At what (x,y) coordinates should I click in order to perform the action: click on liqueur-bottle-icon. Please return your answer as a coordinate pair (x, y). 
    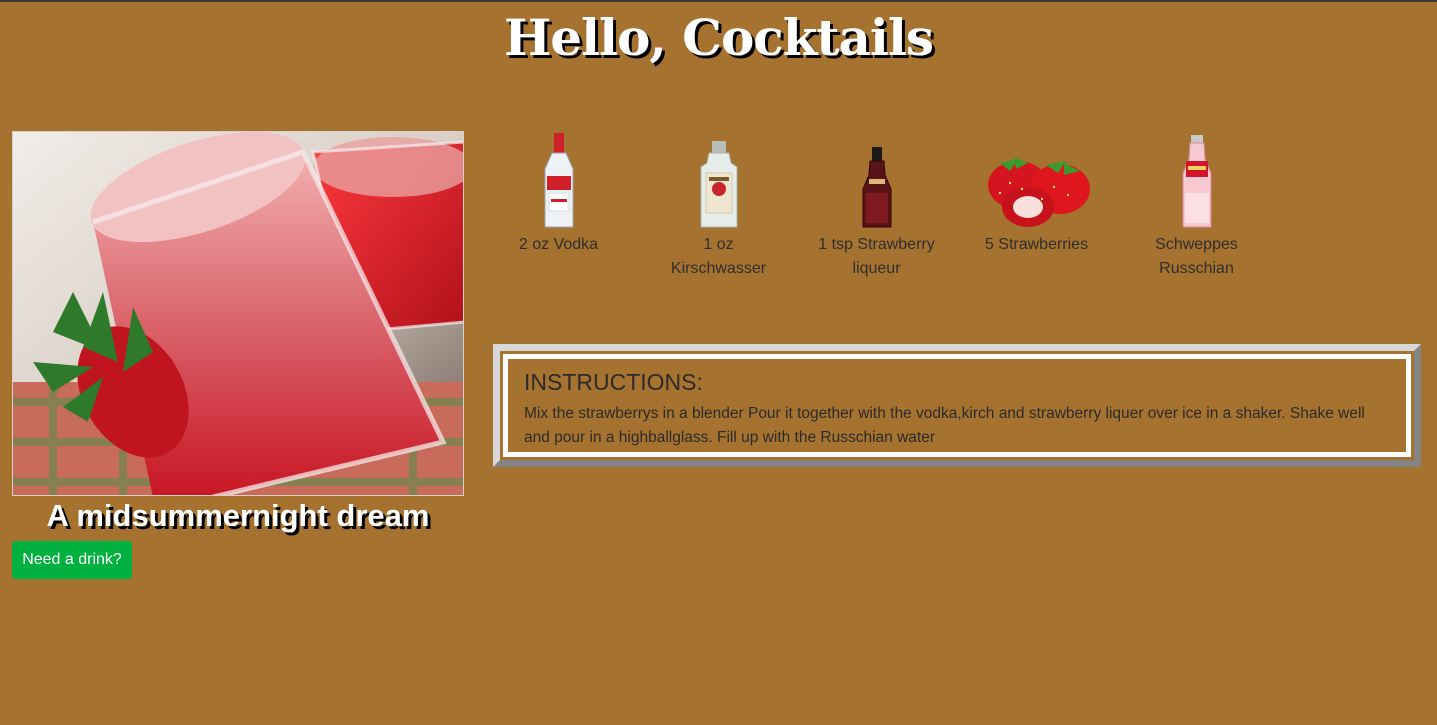
    Looking at the image, I should click on (876, 179).